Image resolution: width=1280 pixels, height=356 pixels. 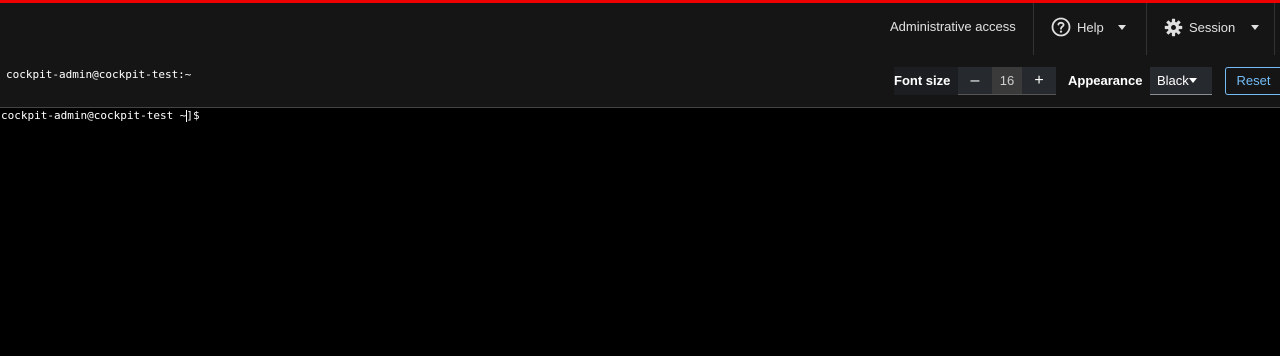 I want to click on appearance-value: Black, so click(x=1173, y=80).